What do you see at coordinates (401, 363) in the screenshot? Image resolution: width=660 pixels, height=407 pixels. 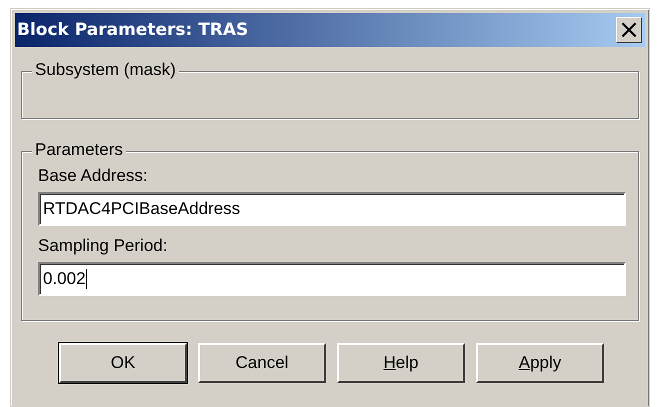 I see `dialog-button: Help` at bounding box center [401, 363].